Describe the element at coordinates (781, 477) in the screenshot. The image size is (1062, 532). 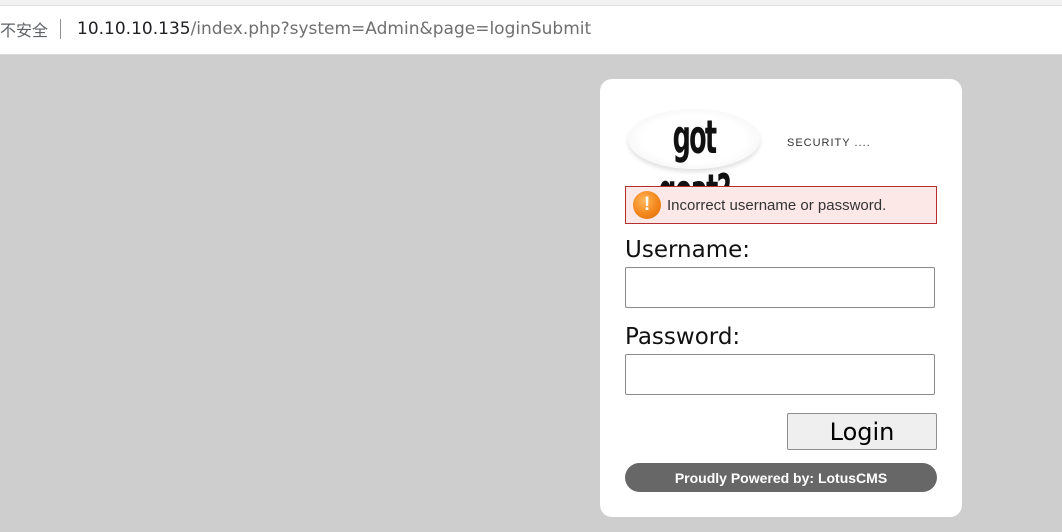
I see `powered-by-footer: Proudly Powered by: LotusCMS` at that location.